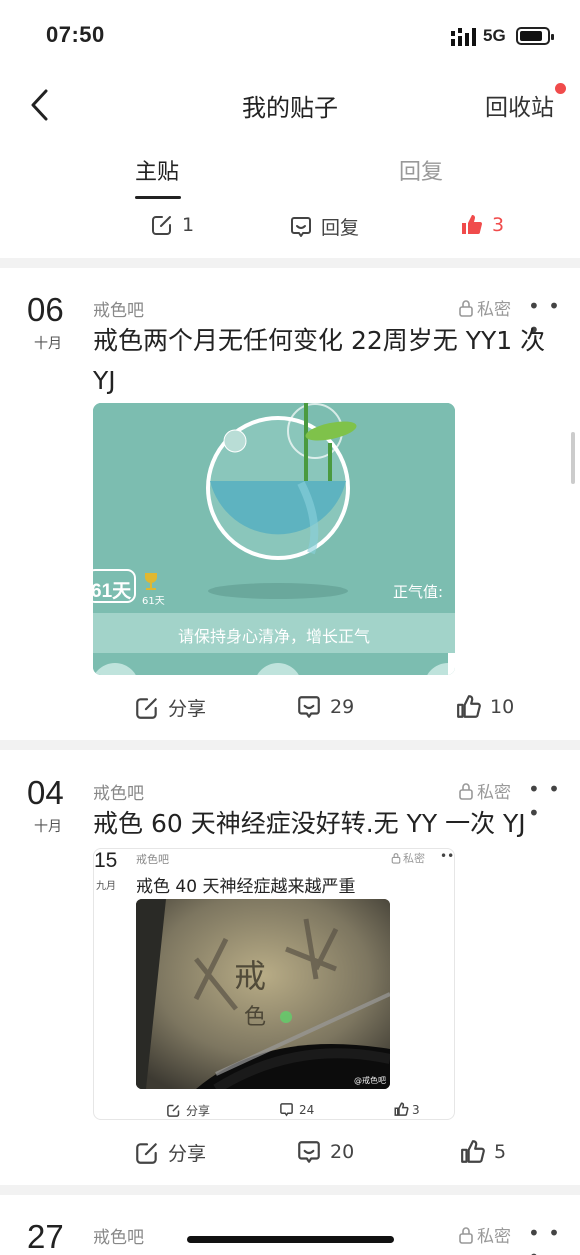 This screenshot has width=580, height=1255. Describe the element at coordinates (45, 1236) in the screenshot. I see `post-day: 27` at that location.